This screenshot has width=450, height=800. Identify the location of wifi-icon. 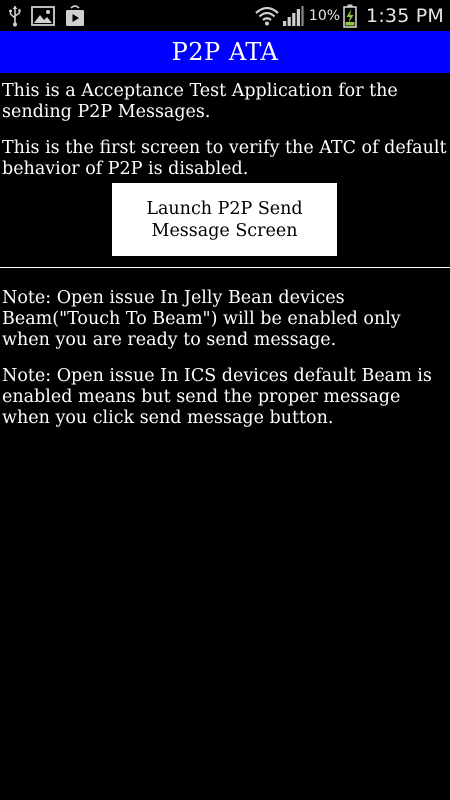
(267, 16).